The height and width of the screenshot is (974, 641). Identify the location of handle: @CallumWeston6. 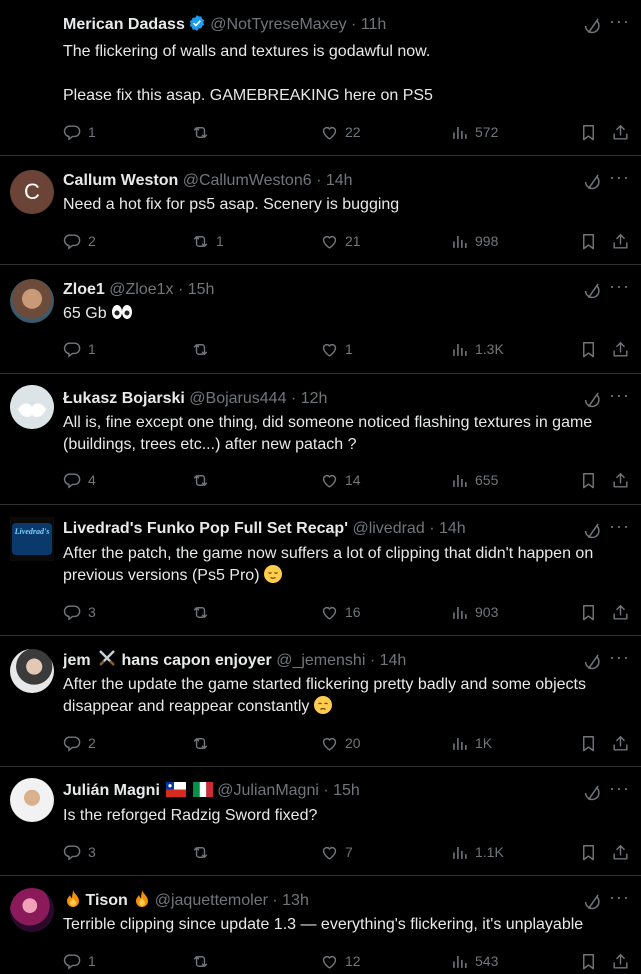
(247, 180).